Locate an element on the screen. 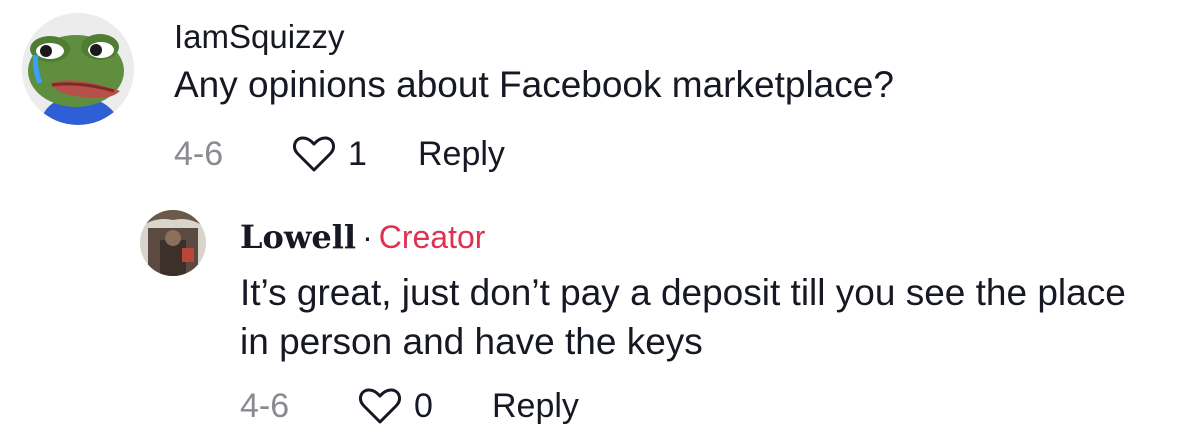  like-button: 0 is located at coordinates (425, 406).